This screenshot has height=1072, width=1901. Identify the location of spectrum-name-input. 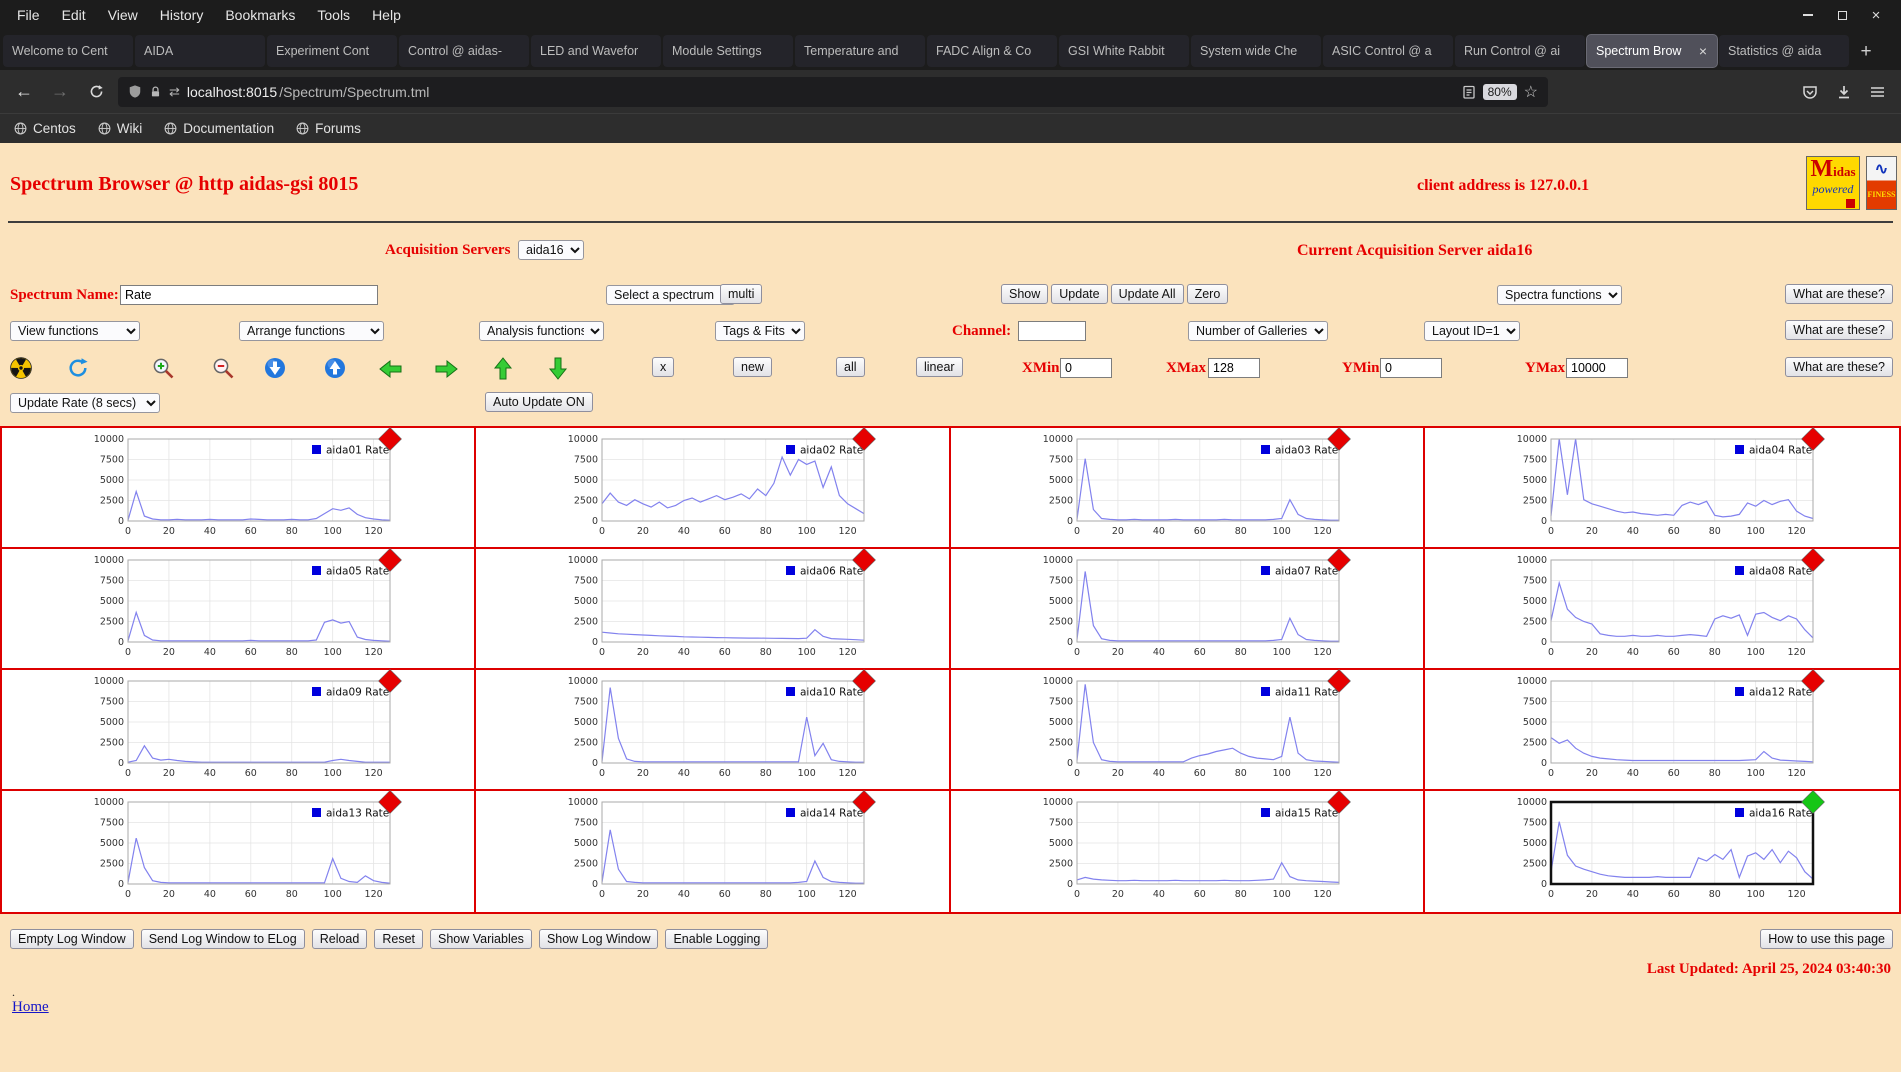
(249, 295).